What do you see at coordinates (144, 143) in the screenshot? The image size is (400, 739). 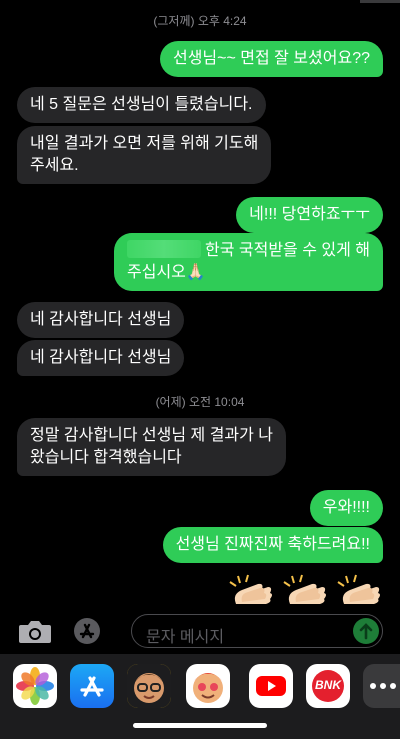 I see `message-line: 내일 결과가 오면 저를 위해 기도해` at bounding box center [144, 143].